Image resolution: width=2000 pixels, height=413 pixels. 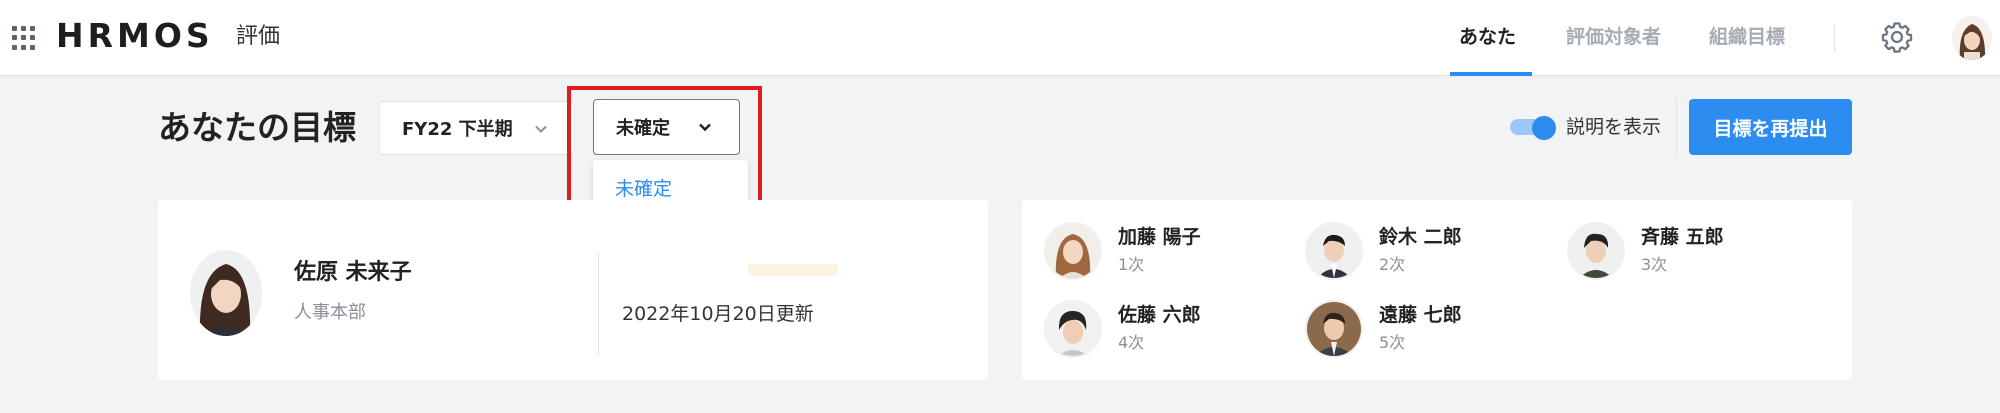 What do you see at coordinates (457, 129) in the screenshot?
I see `period-select-value: FY22 下半期` at bounding box center [457, 129].